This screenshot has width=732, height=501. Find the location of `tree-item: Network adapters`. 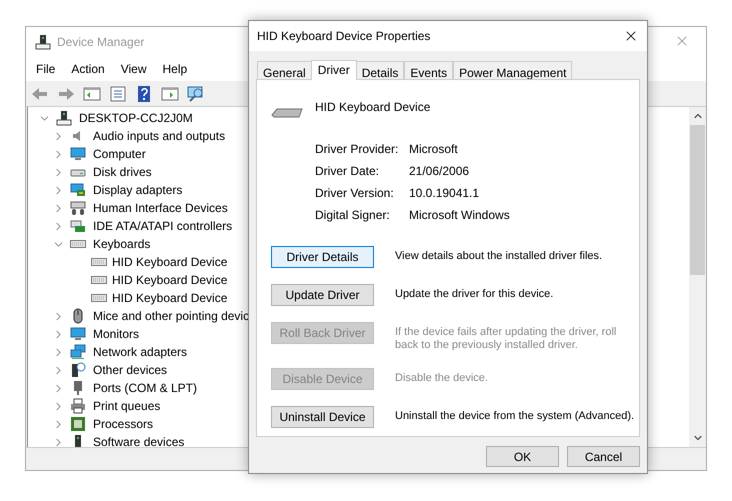

tree-item: Network adapters is located at coordinates (140, 352).